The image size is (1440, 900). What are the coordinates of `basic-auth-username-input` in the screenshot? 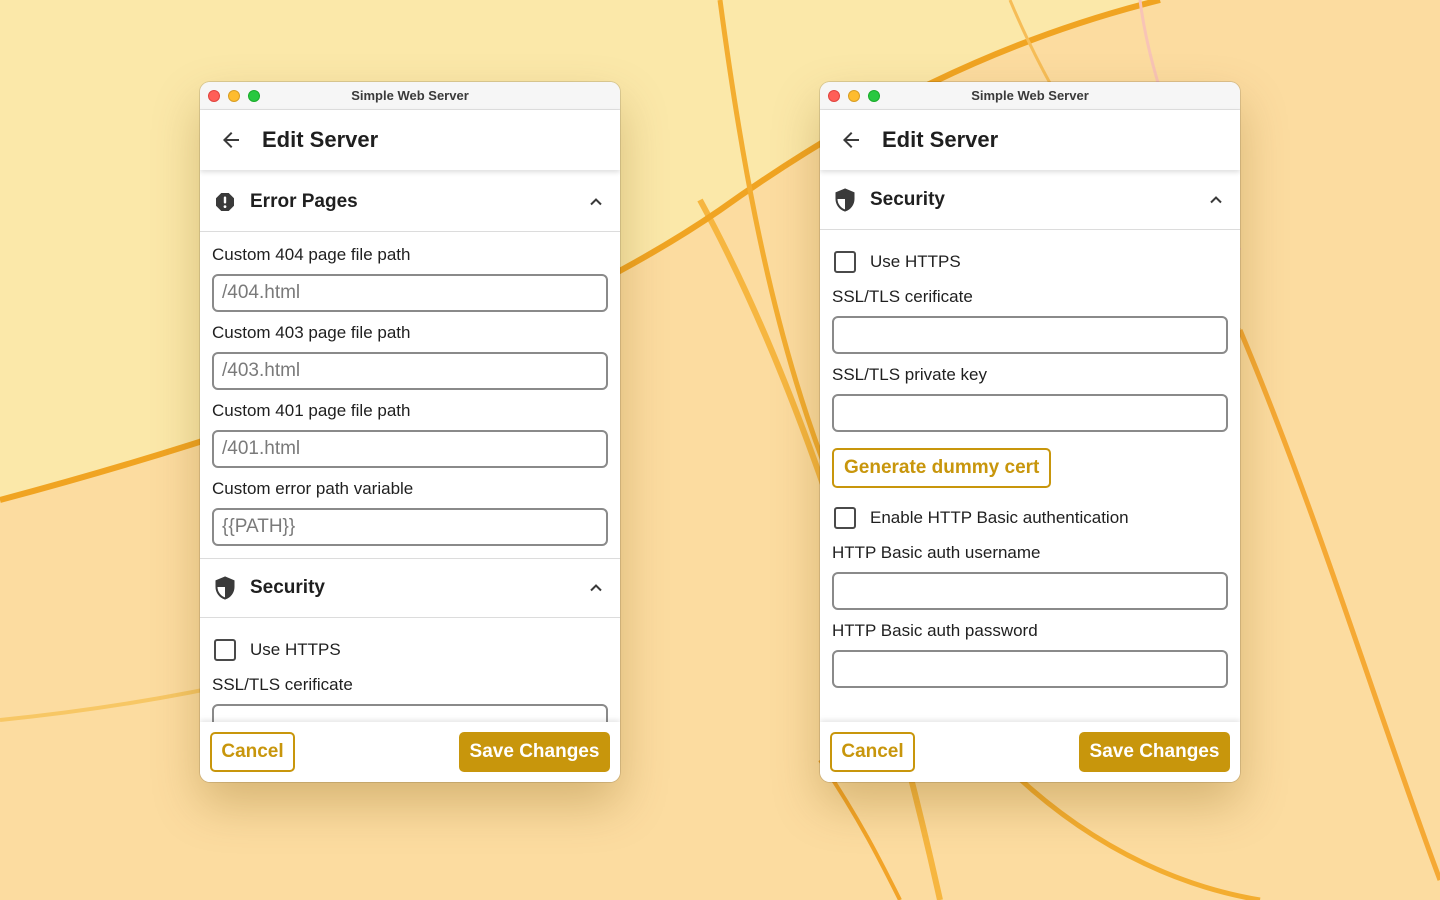 It's located at (1030, 591).